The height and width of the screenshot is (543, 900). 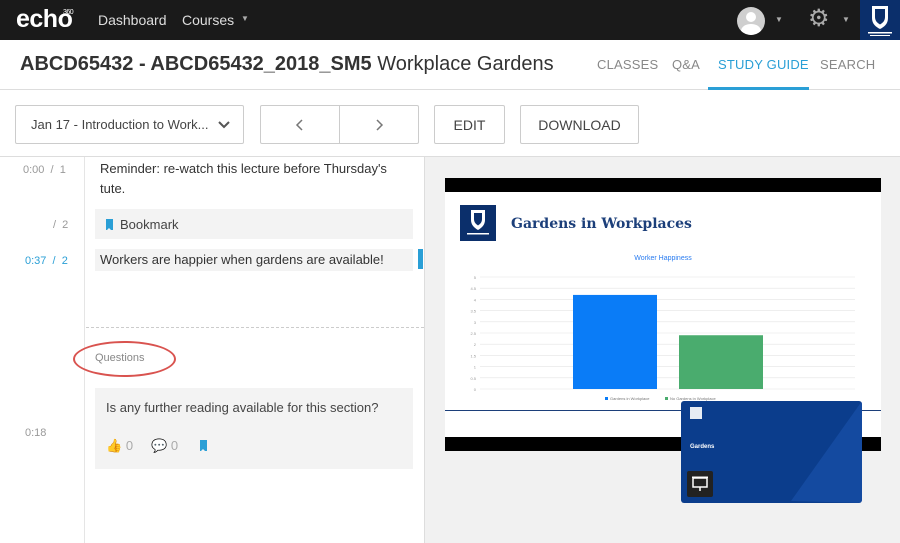 What do you see at coordinates (475, 322) in the screenshot?
I see `chart-y-tick-label: 3` at bounding box center [475, 322].